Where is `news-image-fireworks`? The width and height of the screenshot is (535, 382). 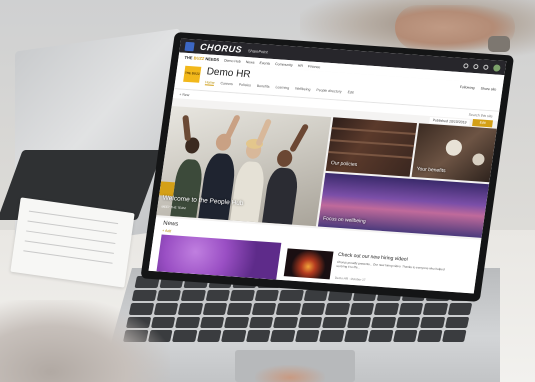
news-image-fireworks is located at coordinates (308, 264).